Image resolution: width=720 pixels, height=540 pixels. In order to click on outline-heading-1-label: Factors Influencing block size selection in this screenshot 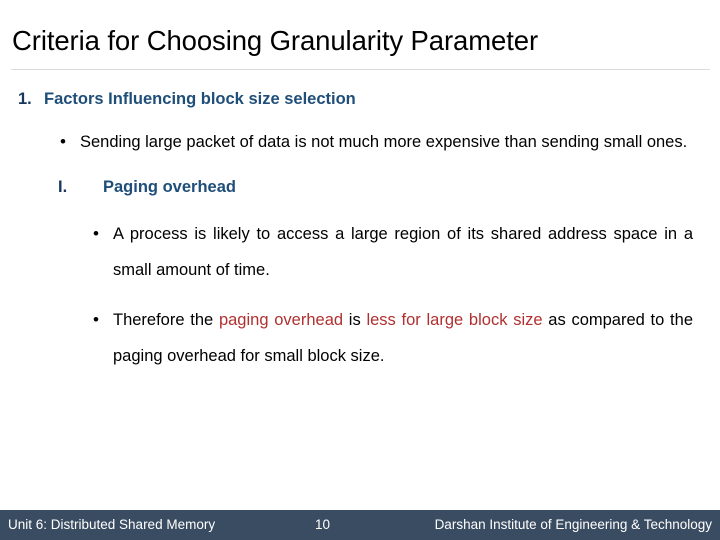, I will do `click(200, 99)`.